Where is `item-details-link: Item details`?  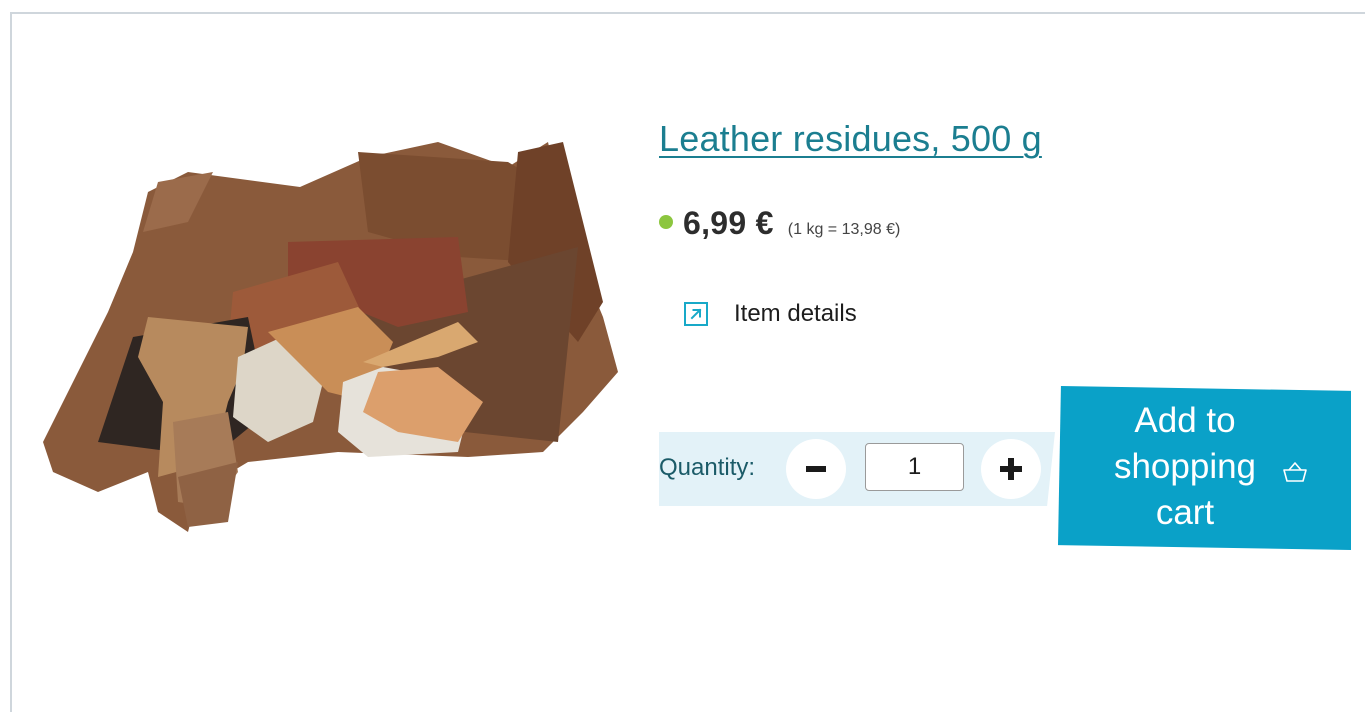
item-details-link: Item details is located at coordinates (770, 314).